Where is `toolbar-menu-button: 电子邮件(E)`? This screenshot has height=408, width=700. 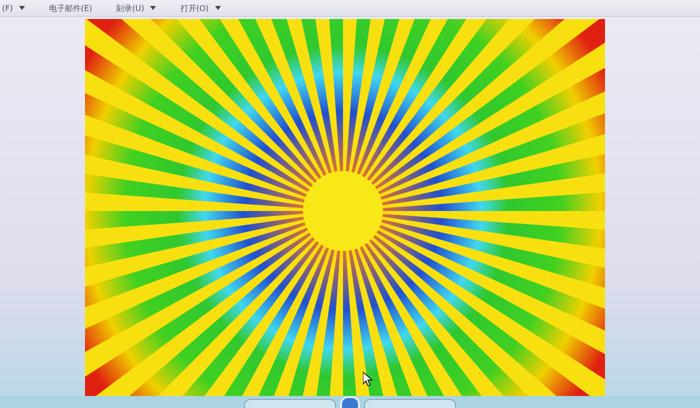 toolbar-menu-button: 电子邮件(E) is located at coordinates (70, 8).